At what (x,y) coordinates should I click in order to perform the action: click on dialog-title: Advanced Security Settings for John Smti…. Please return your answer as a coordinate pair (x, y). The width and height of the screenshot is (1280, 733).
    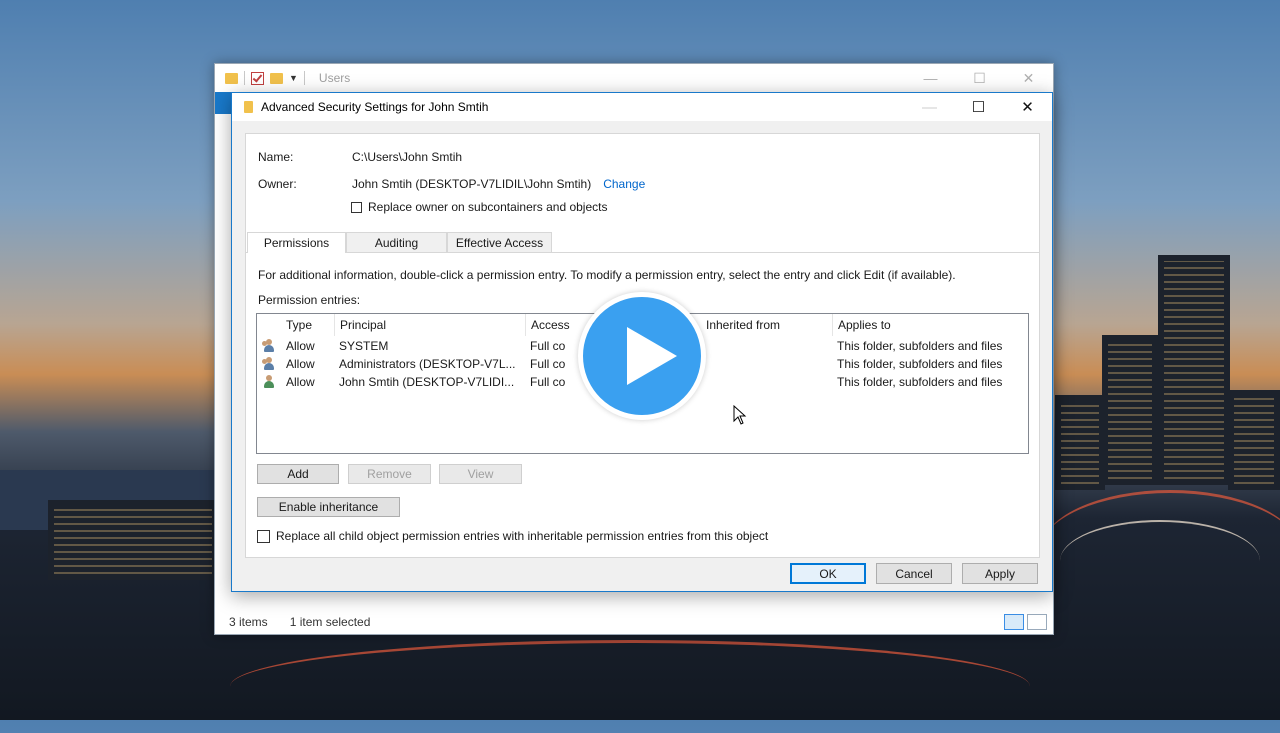
    Looking at the image, I should click on (375, 107).